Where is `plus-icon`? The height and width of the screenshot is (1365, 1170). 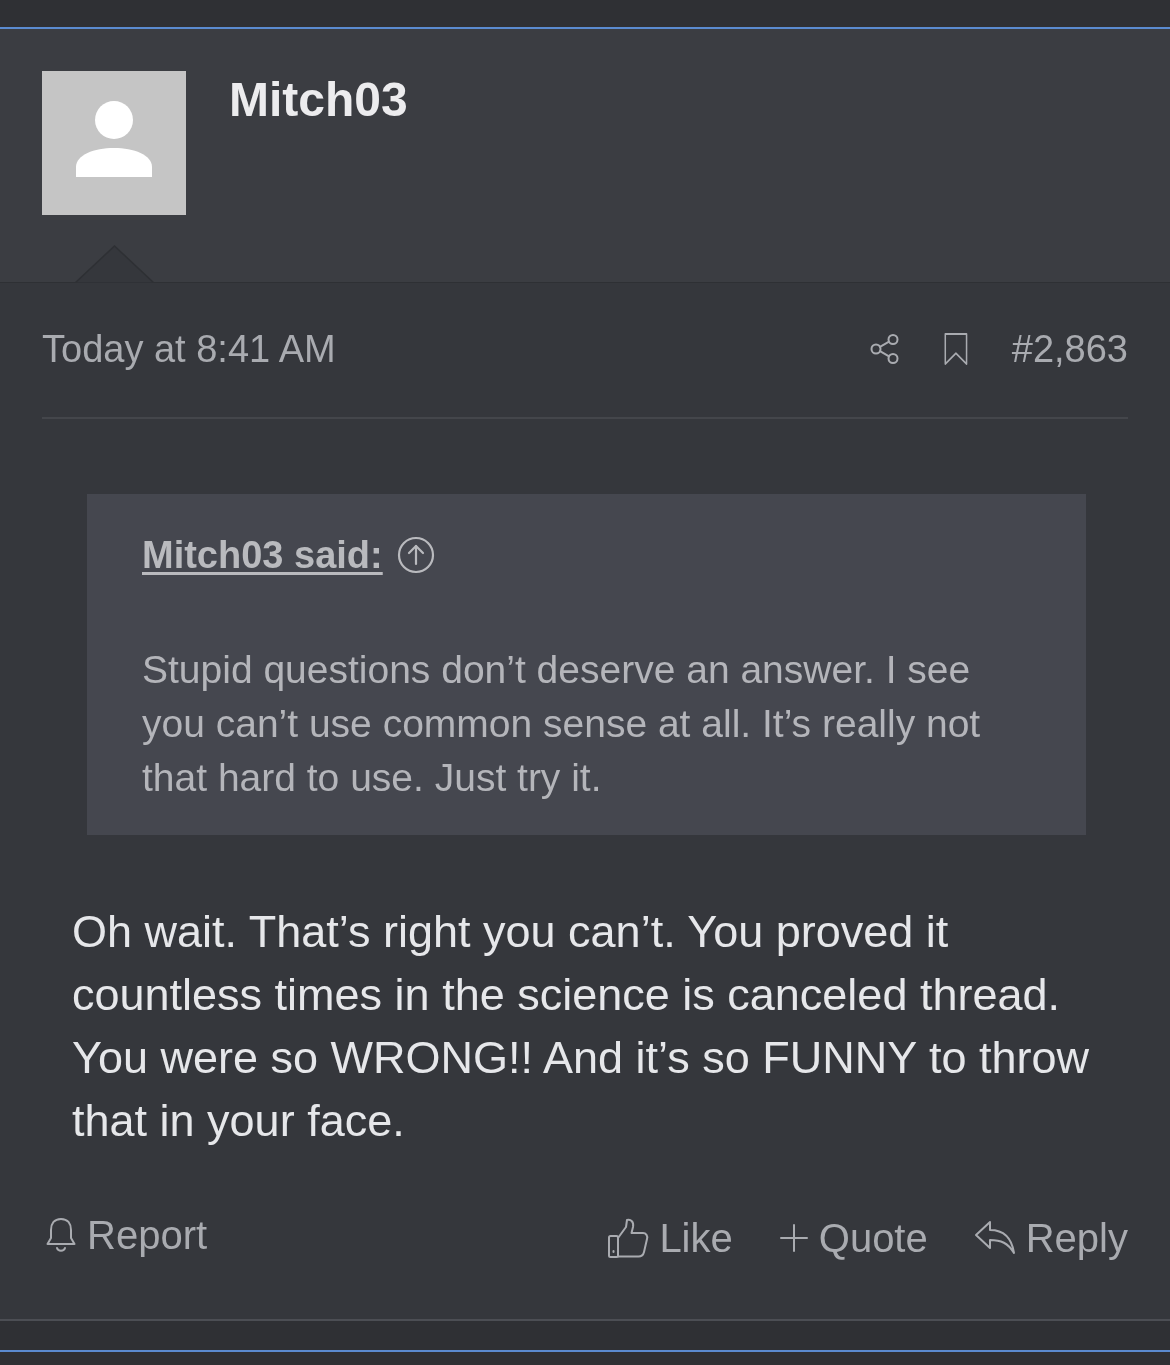
plus-icon is located at coordinates (793, 1238).